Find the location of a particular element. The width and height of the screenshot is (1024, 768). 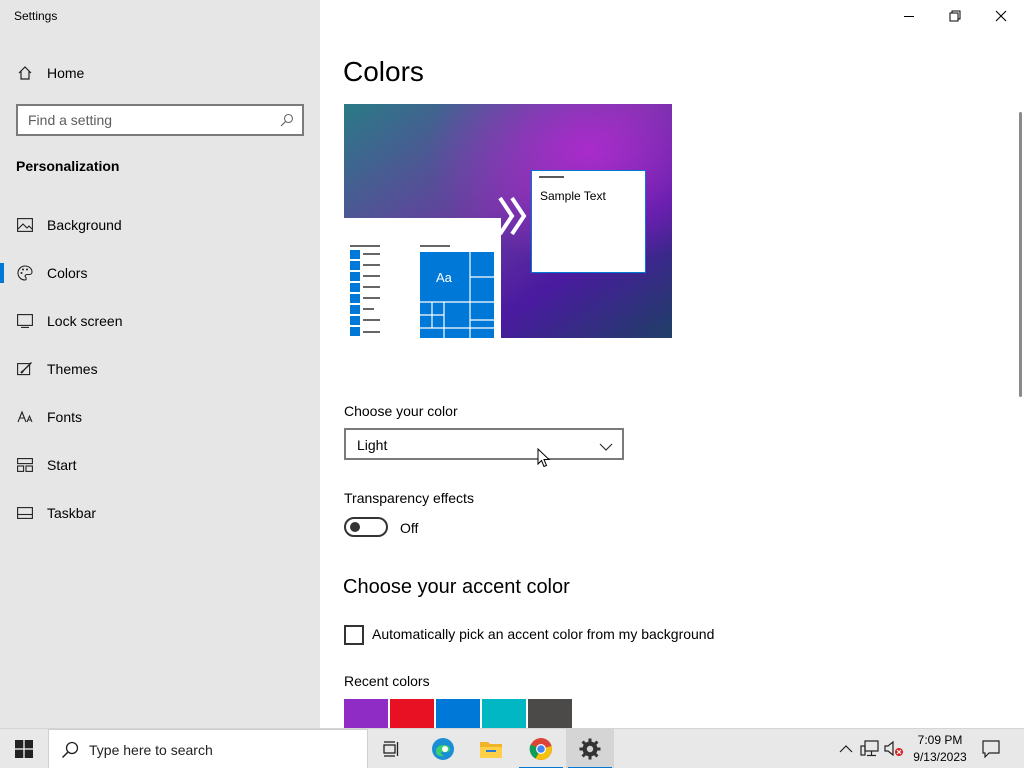

sidebar-item-lock-screen: Lock screen is located at coordinates (160, 321).